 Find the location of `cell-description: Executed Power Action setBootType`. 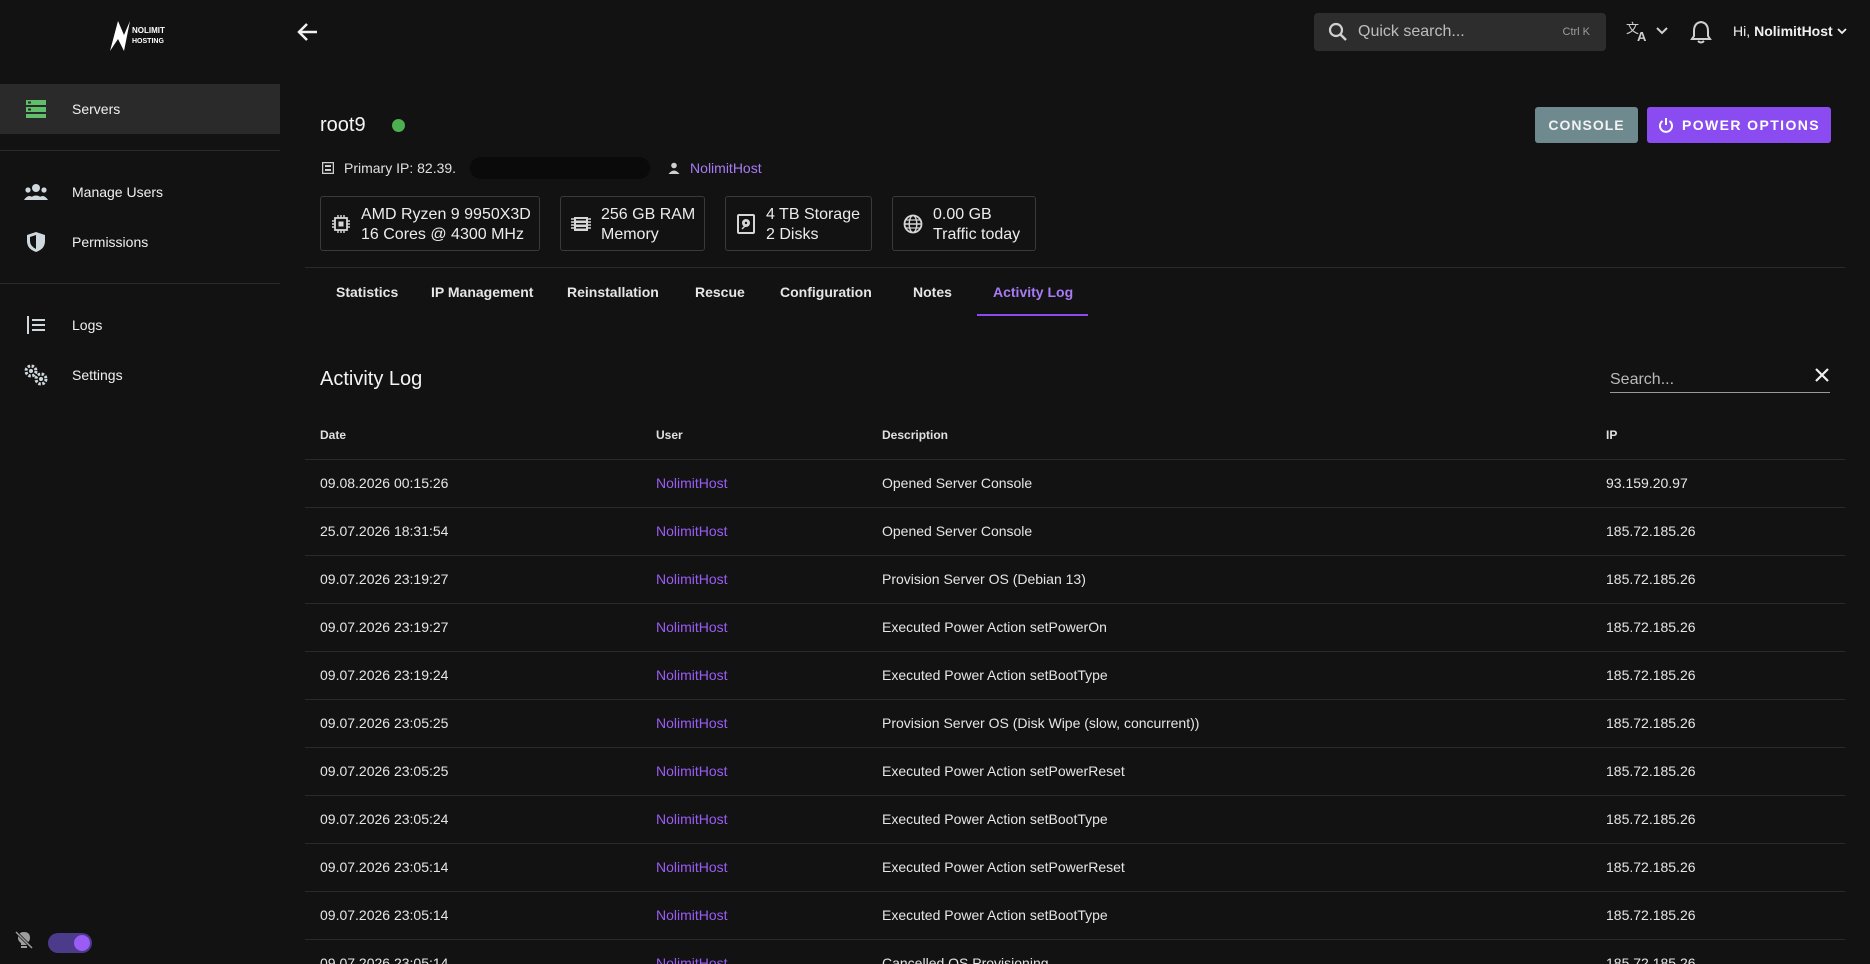

cell-description: Executed Power Action setBootType is located at coordinates (995, 915).